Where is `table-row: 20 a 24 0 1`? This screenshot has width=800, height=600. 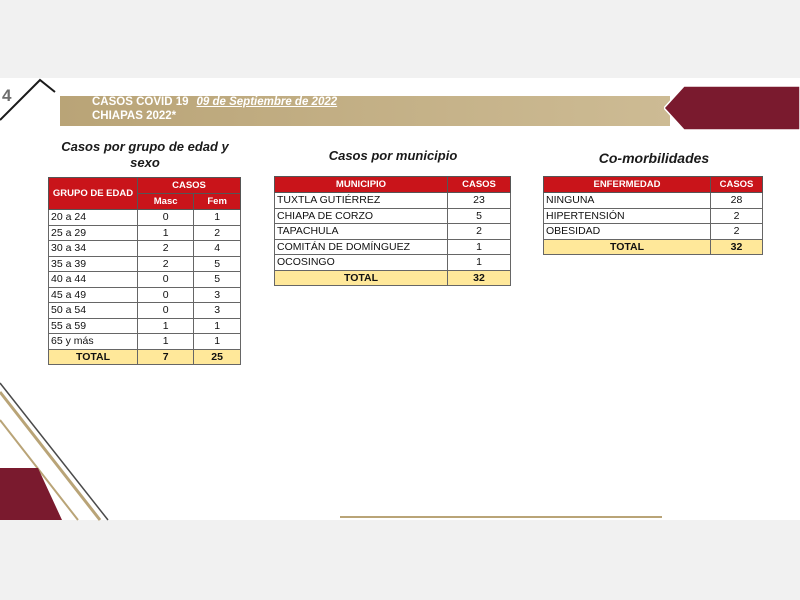 table-row: 20 a 24 0 1 is located at coordinates (144, 217).